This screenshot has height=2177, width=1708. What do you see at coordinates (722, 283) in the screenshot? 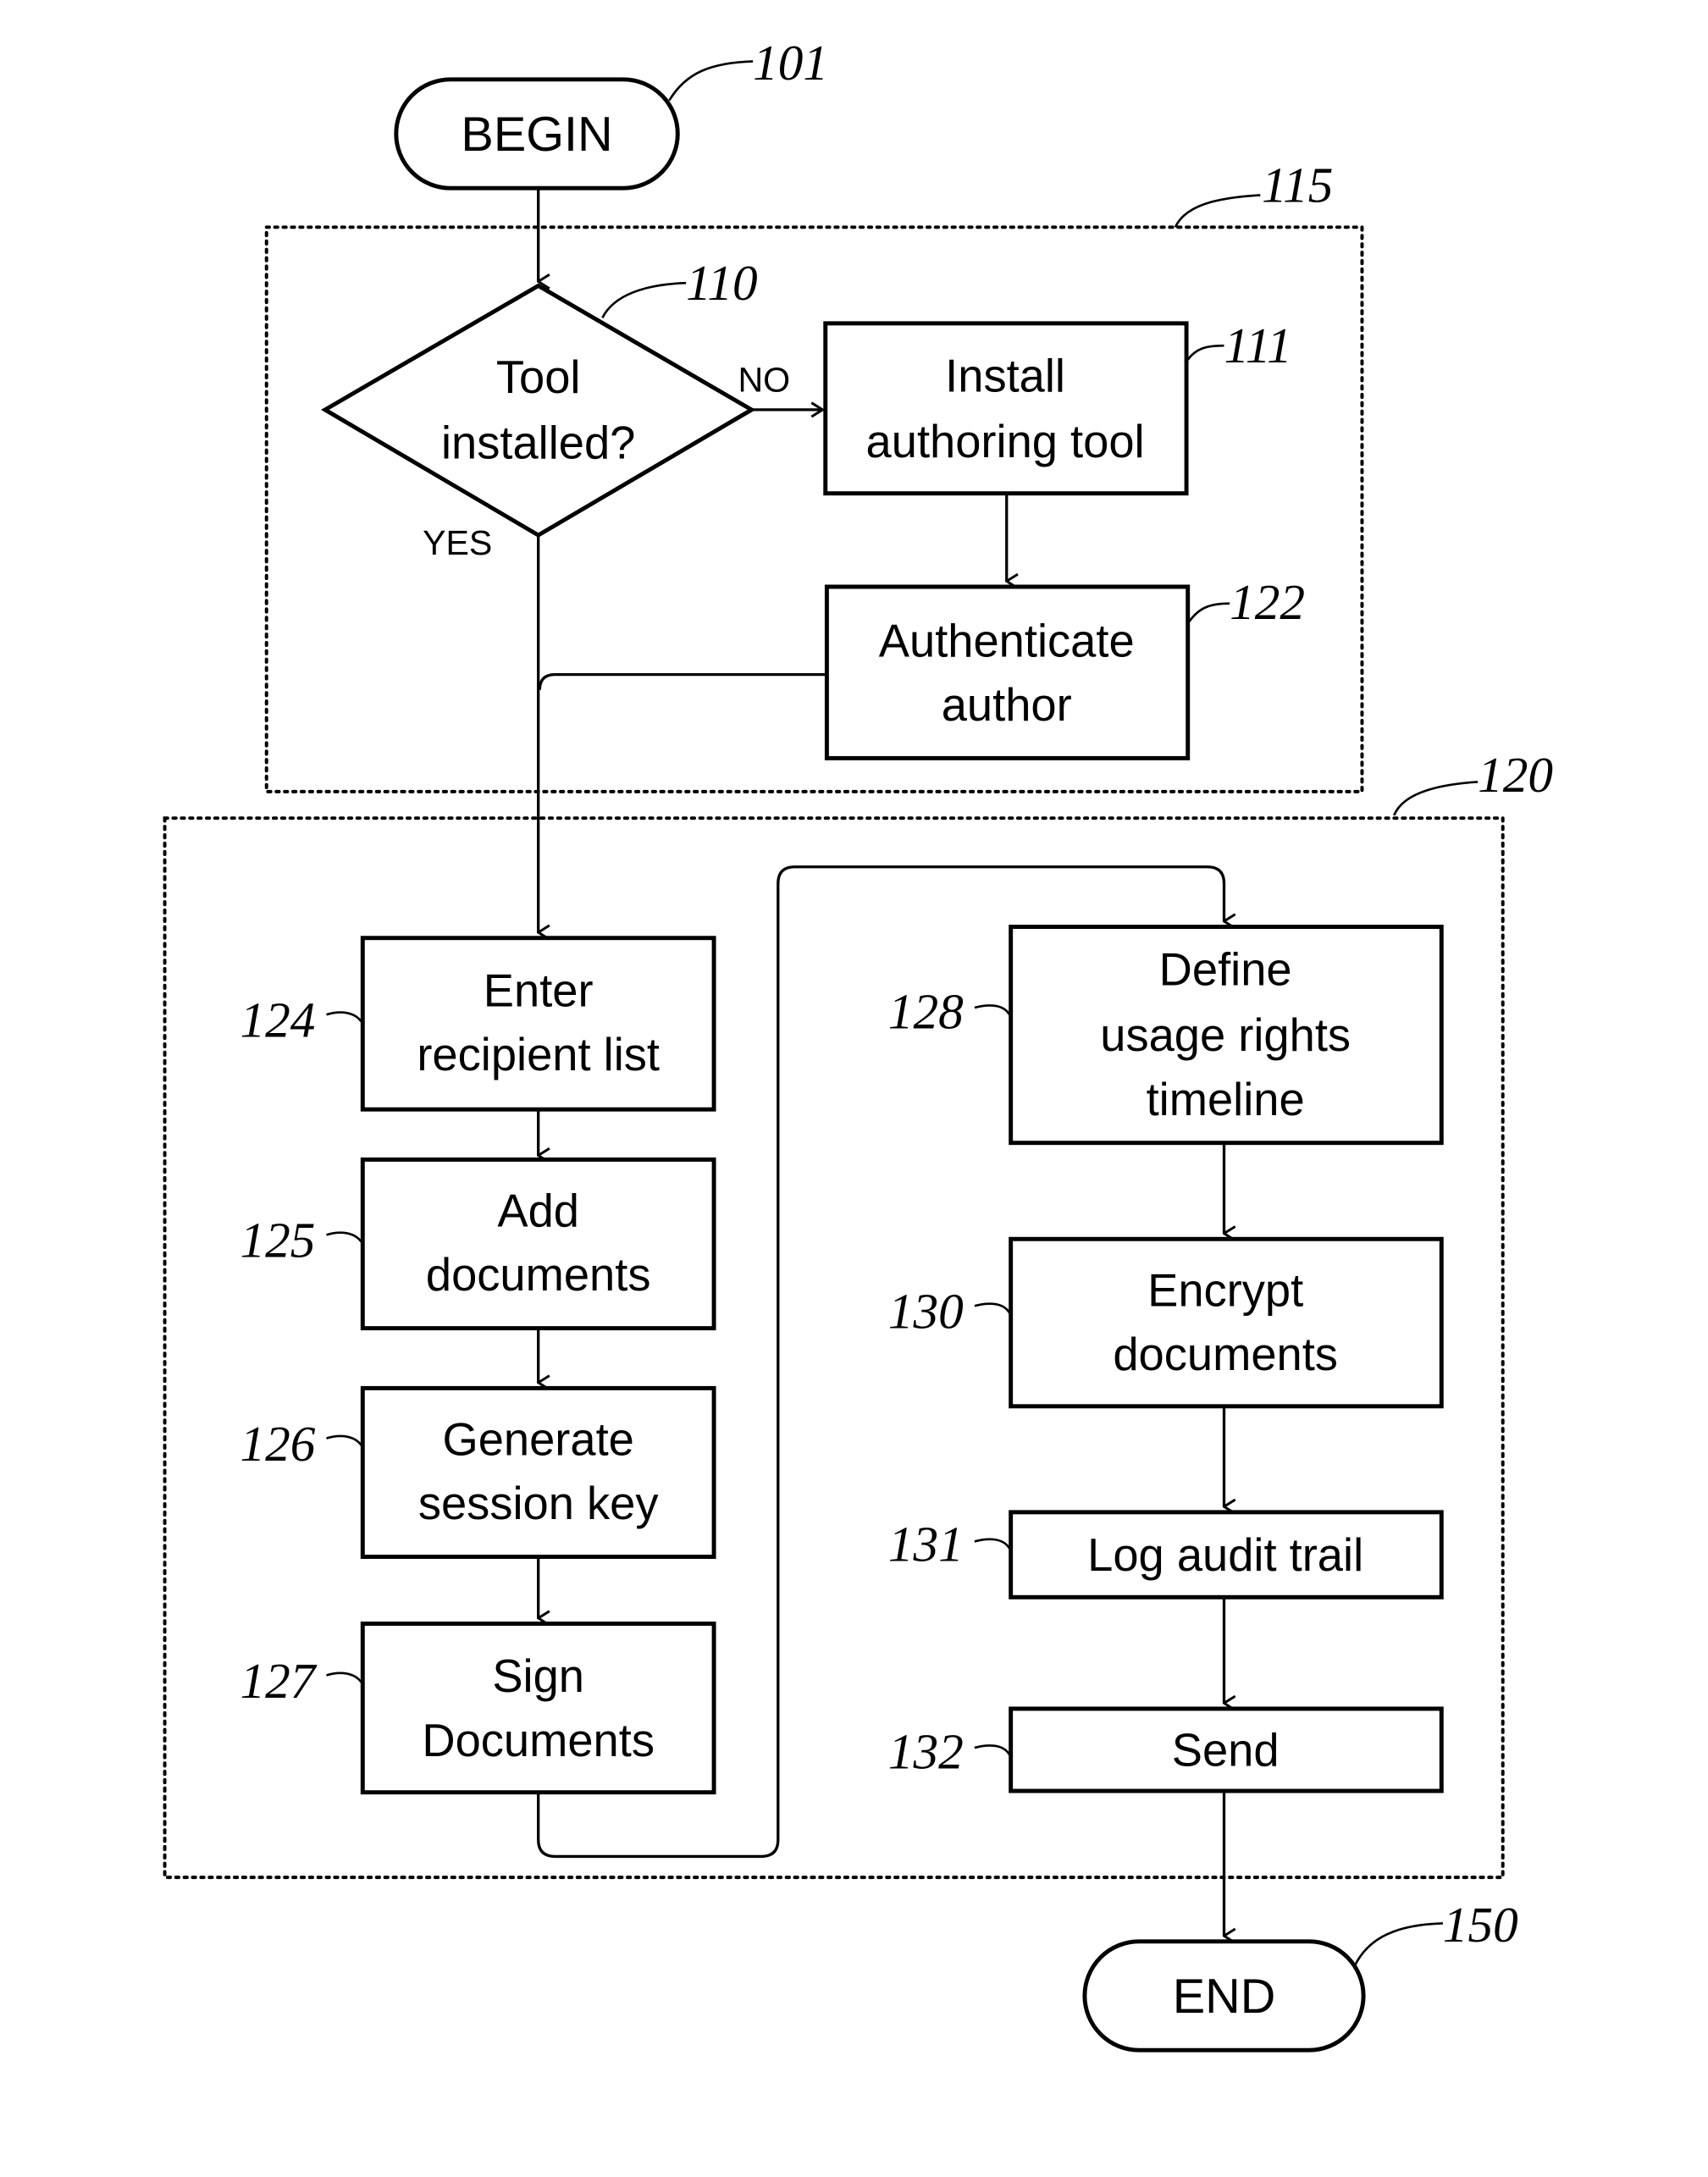
I see `decision-ref: 110` at bounding box center [722, 283].